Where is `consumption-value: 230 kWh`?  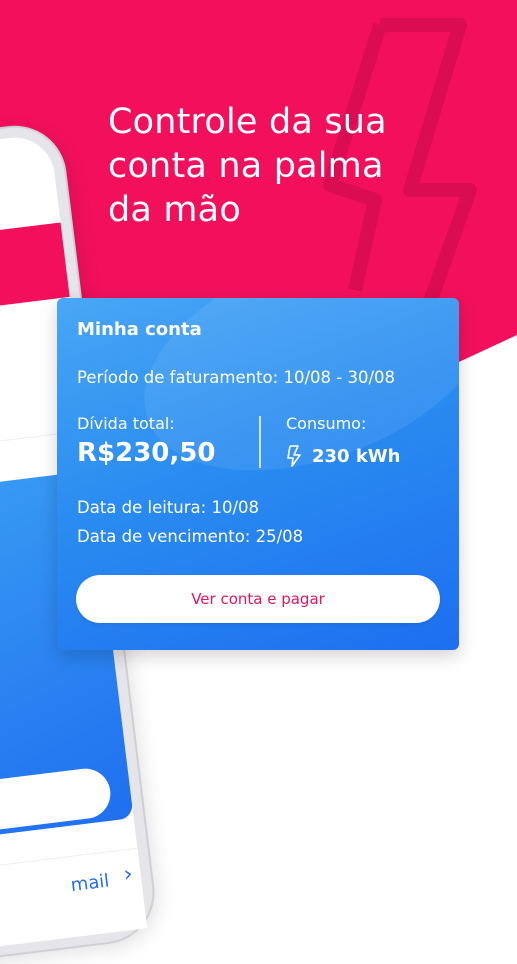 consumption-value: 230 kWh is located at coordinates (356, 456).